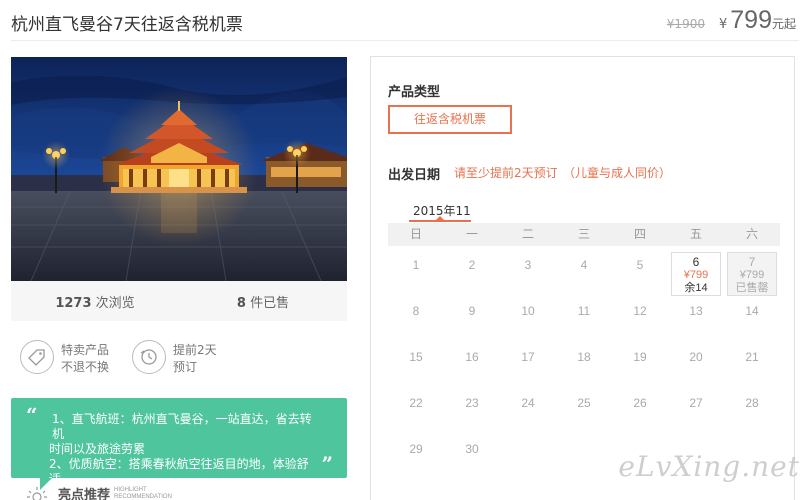 The image size is (810, 500). I want to click on close-quote-icon: ”, so click(327, 464).